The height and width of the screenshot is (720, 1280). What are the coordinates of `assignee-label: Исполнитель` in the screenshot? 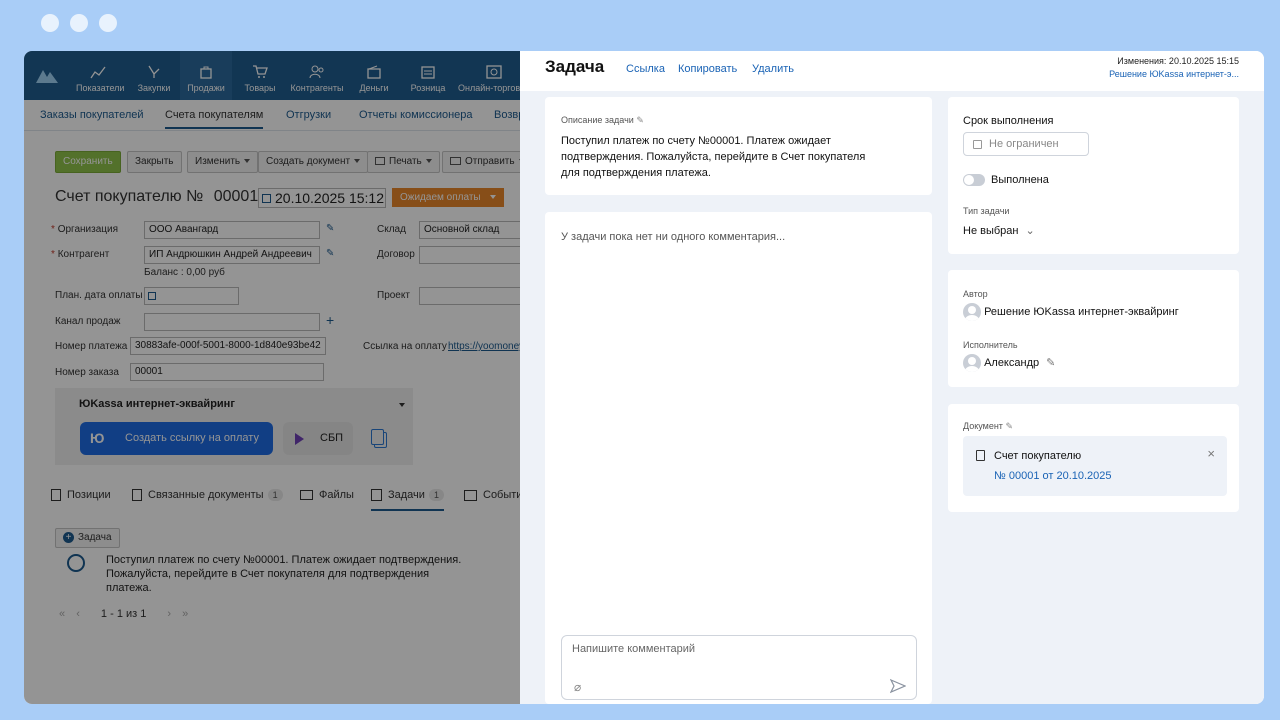 It's located at (990, 345).